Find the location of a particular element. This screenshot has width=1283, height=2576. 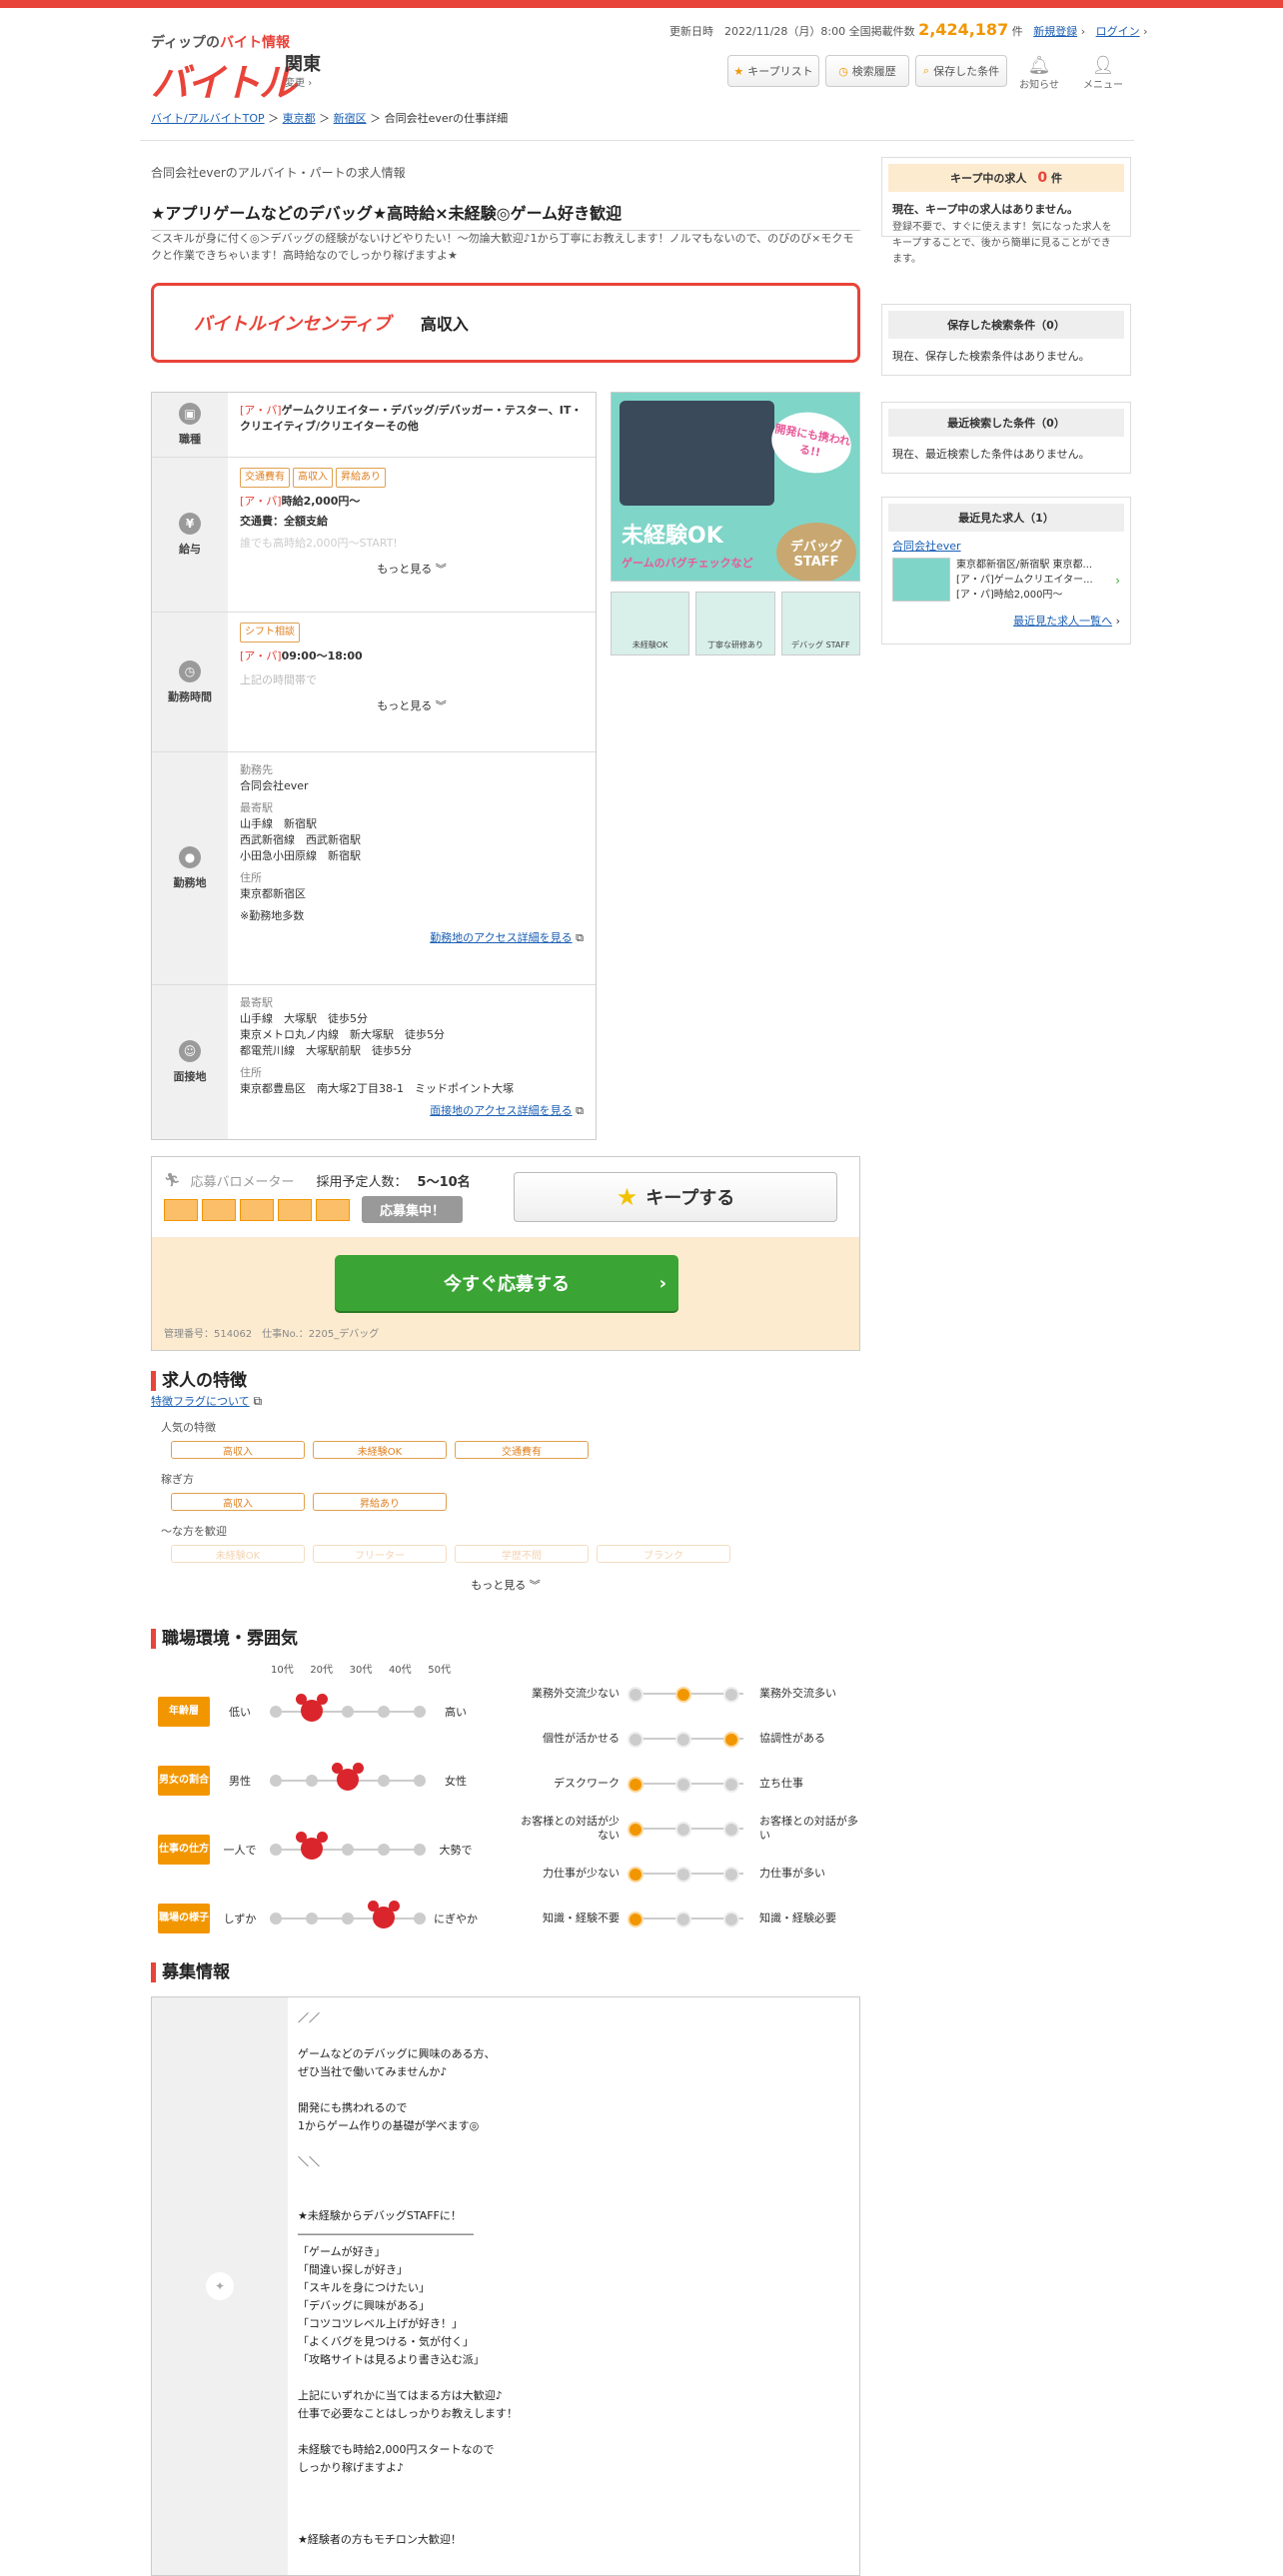

breadcrumb-top: バイト/アルバイトTOP is located at coordinates (208, 118).